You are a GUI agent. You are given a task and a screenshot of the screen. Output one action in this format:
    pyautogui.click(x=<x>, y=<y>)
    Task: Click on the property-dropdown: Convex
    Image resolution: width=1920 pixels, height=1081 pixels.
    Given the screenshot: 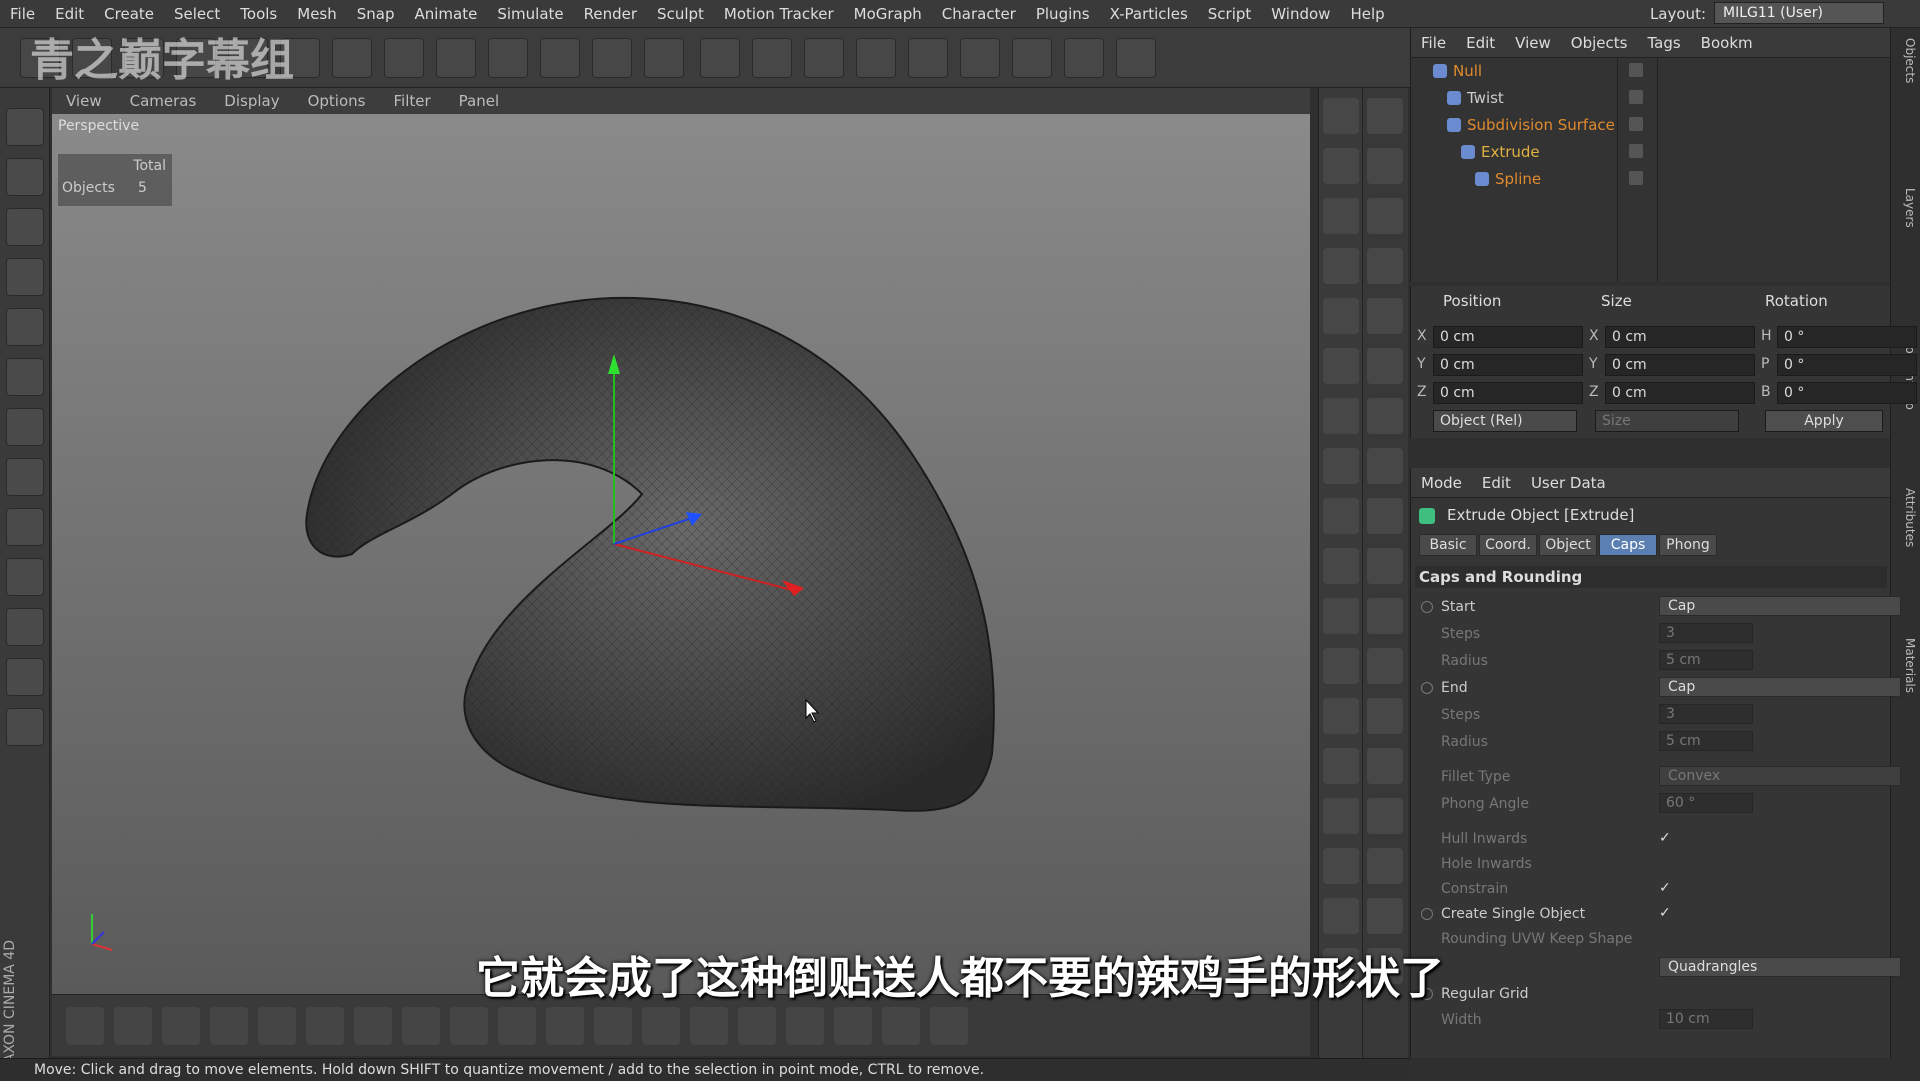 What is the action you would take?
    pyautogui.click(x=1780, y=776)
    